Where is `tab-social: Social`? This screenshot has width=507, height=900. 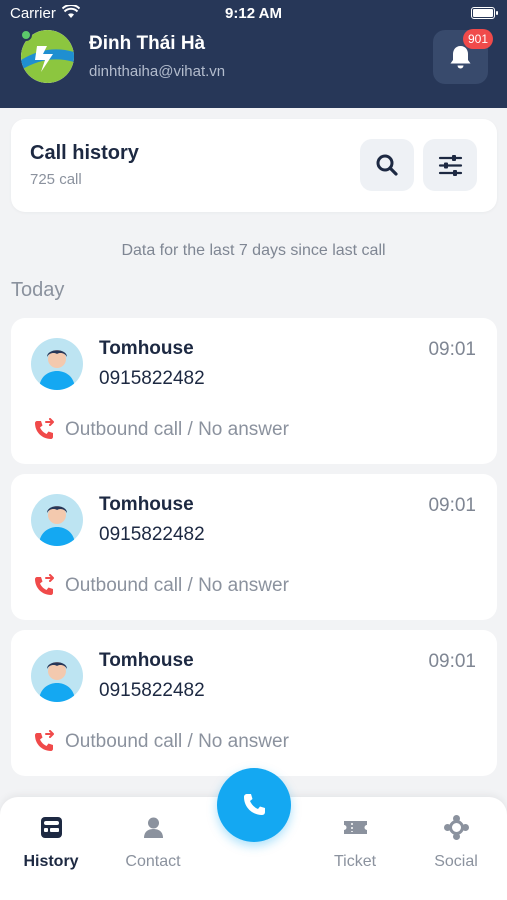 tab-social: Social is located at coordinates (456, 837).